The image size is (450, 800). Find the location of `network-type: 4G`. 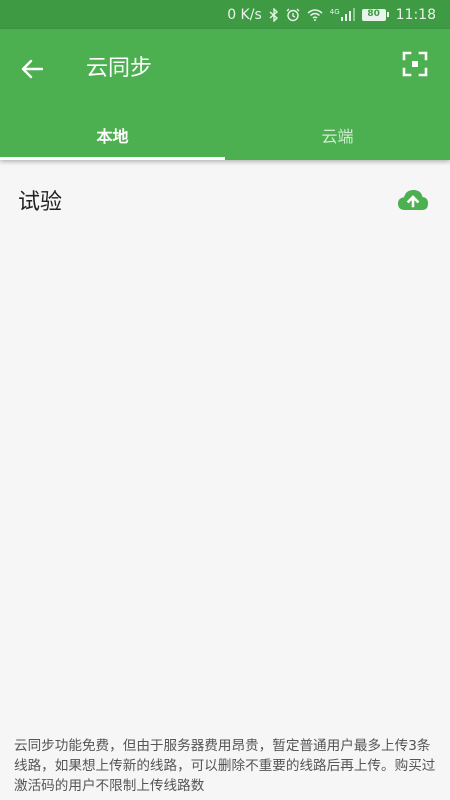

network-type: 4G is located at coordinates (334, 12).